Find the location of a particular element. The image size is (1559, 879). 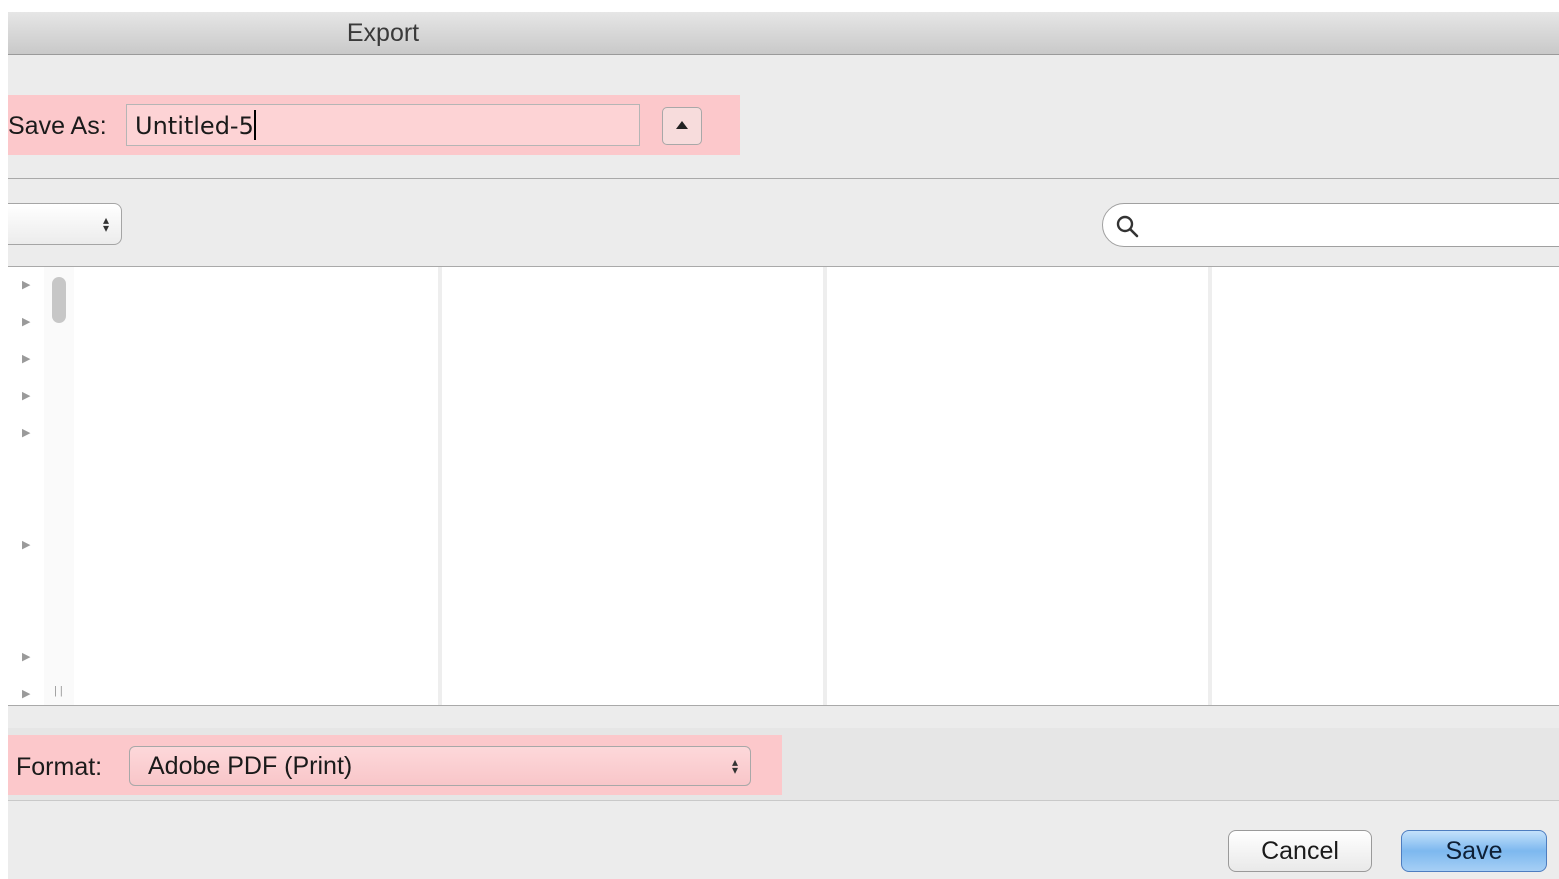

format-label: Format: is located at coordinates (59, 767).